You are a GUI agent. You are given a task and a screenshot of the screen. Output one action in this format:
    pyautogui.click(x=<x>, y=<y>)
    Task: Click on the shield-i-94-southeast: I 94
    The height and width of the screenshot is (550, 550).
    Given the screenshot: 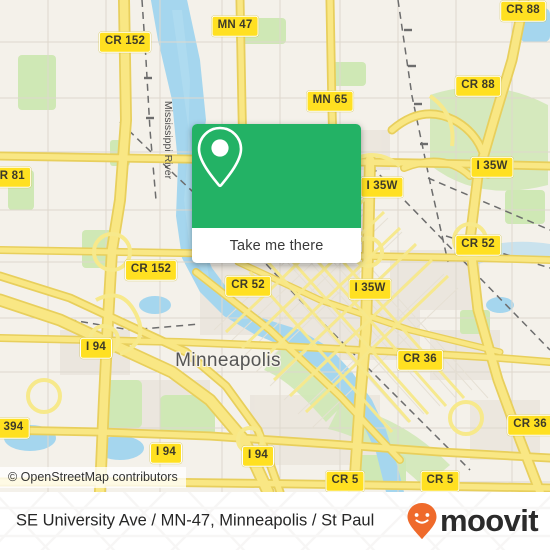 What is the action you would take?
    pyautogui.click(x=258, y=456)
    